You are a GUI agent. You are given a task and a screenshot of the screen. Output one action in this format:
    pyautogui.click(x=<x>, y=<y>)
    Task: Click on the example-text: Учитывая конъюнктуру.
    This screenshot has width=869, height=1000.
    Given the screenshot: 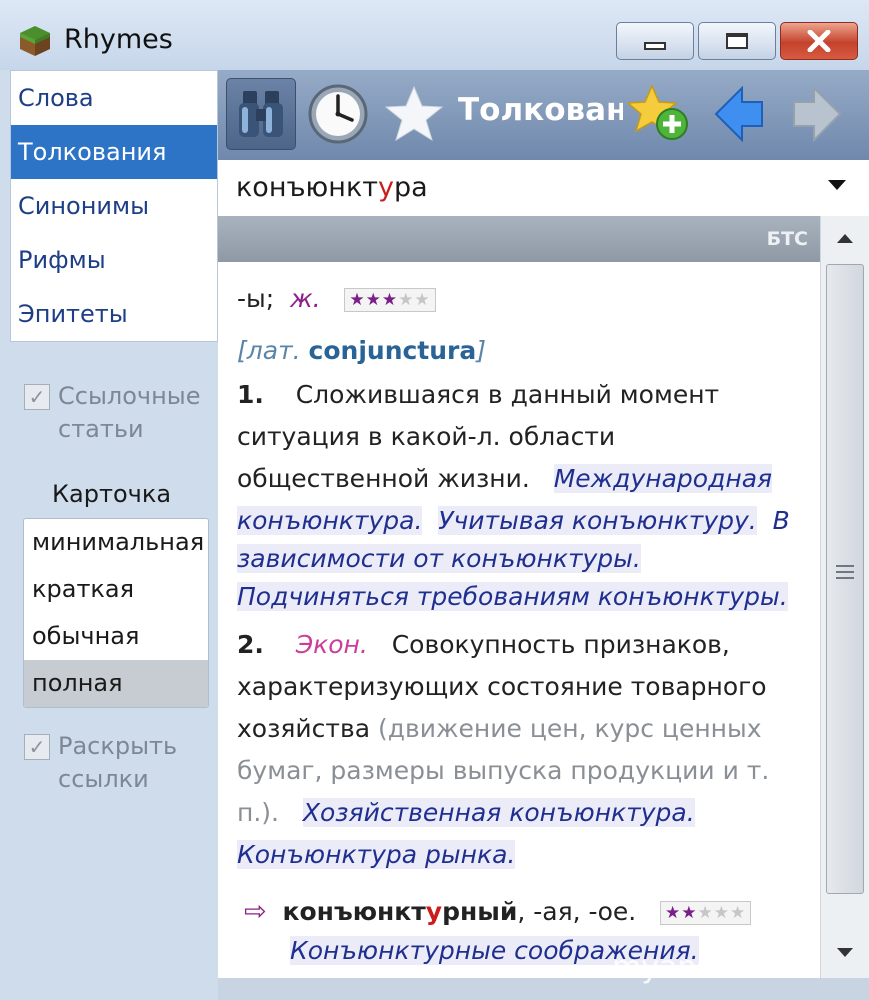 What is the action you would take?
    pyautogui.click(x=597, y=520)
    